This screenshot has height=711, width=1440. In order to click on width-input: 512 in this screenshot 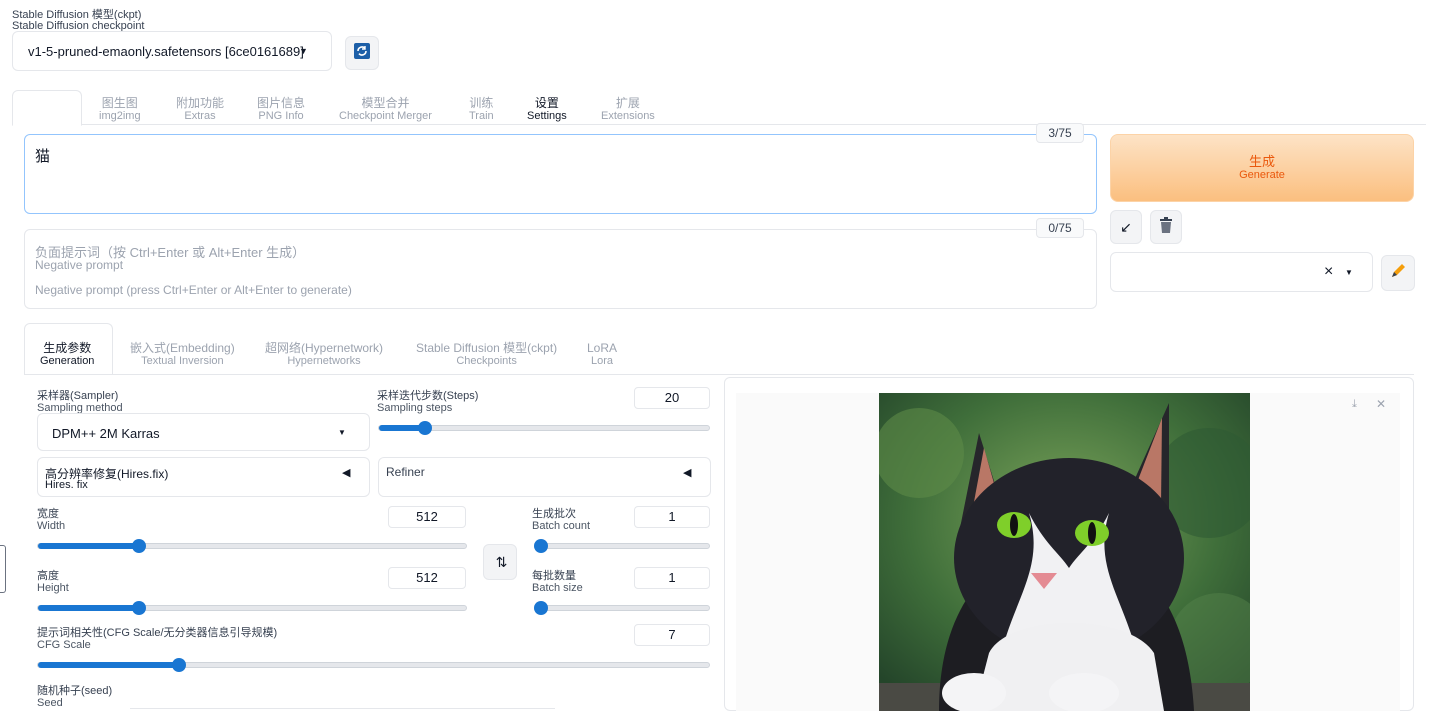, I will do `click(427, 517)`.